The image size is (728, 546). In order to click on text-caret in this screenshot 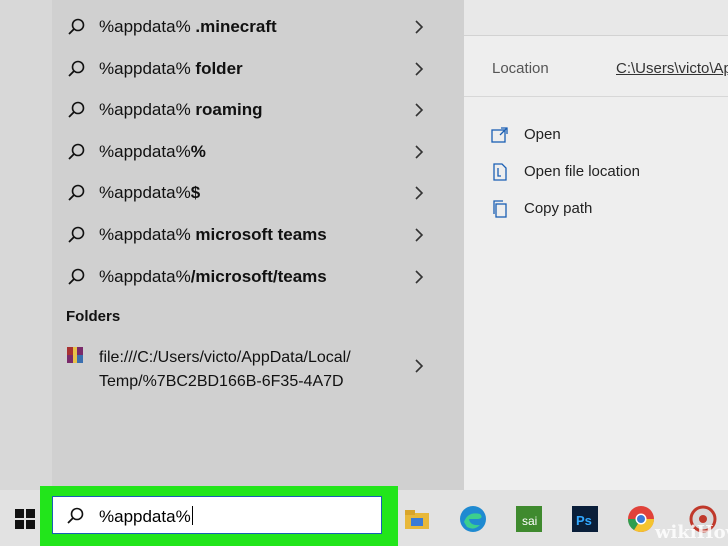, I will do `click(192, 515)`.